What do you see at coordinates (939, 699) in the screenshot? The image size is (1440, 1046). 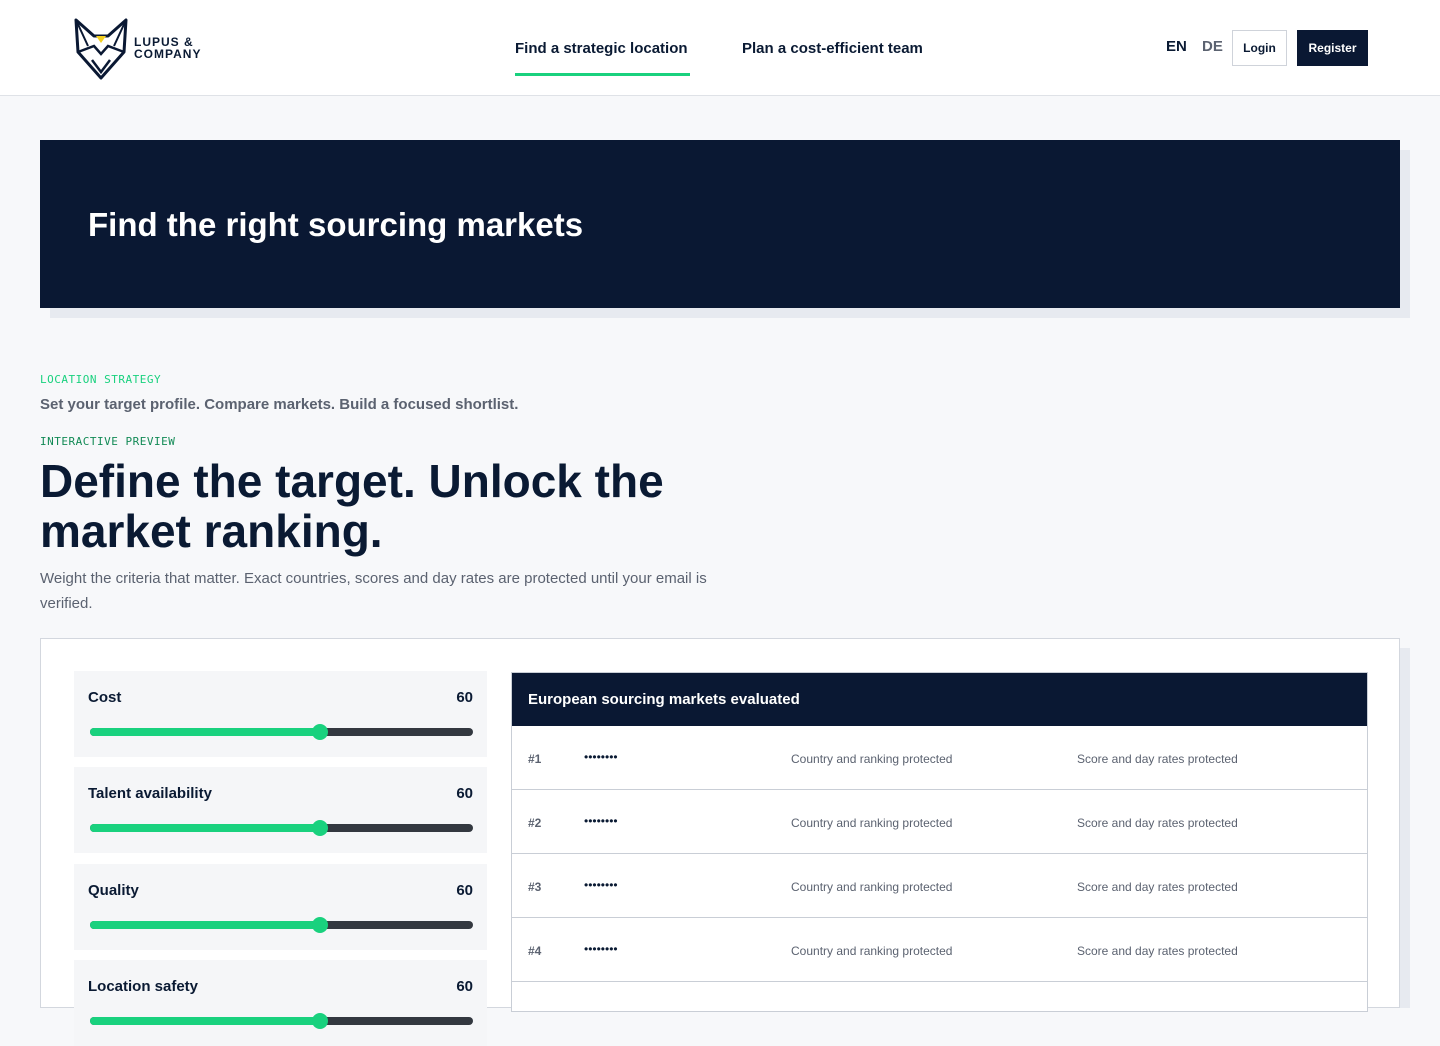 I see `table-title: European sourcing markets evaluated` at bounding box center [939, 699].